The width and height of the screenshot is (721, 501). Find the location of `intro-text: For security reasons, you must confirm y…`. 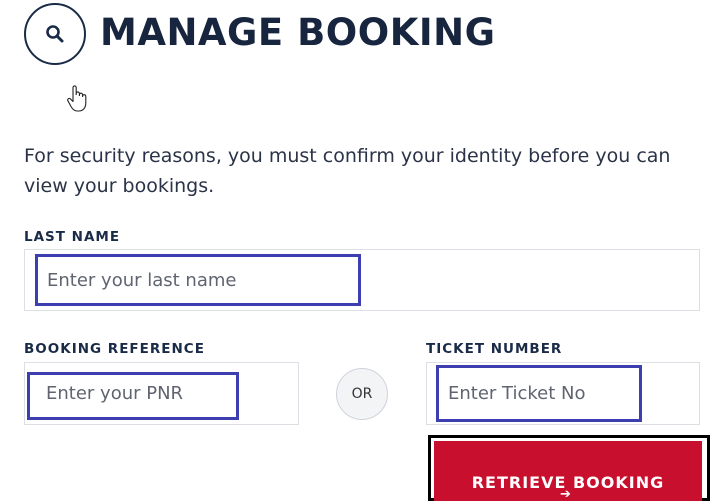

intro-text: For security reasons, you must confirm y… is located at coordinates (347, 171).